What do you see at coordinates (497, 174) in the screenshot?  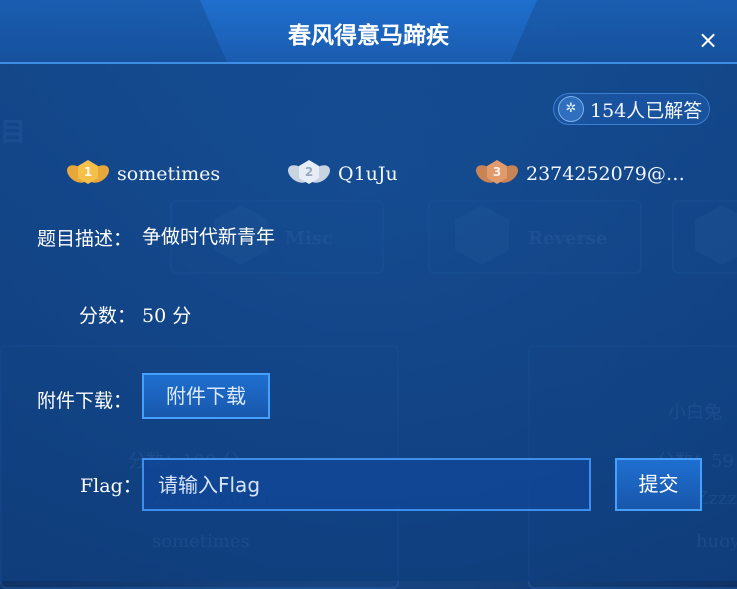 I see `bronze-medal-icon: 3` at bounding box center [497, 174].